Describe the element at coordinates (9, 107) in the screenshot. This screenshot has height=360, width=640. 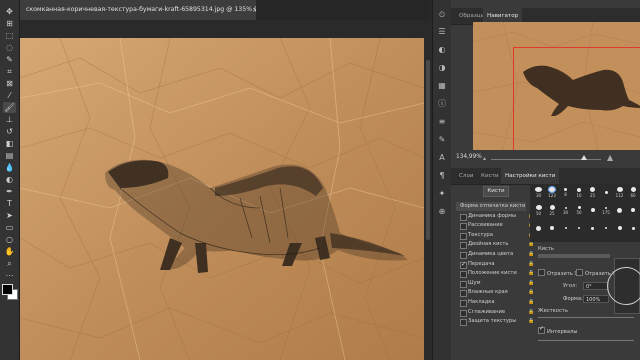
I see `brush-icon: 🖌` at that location.